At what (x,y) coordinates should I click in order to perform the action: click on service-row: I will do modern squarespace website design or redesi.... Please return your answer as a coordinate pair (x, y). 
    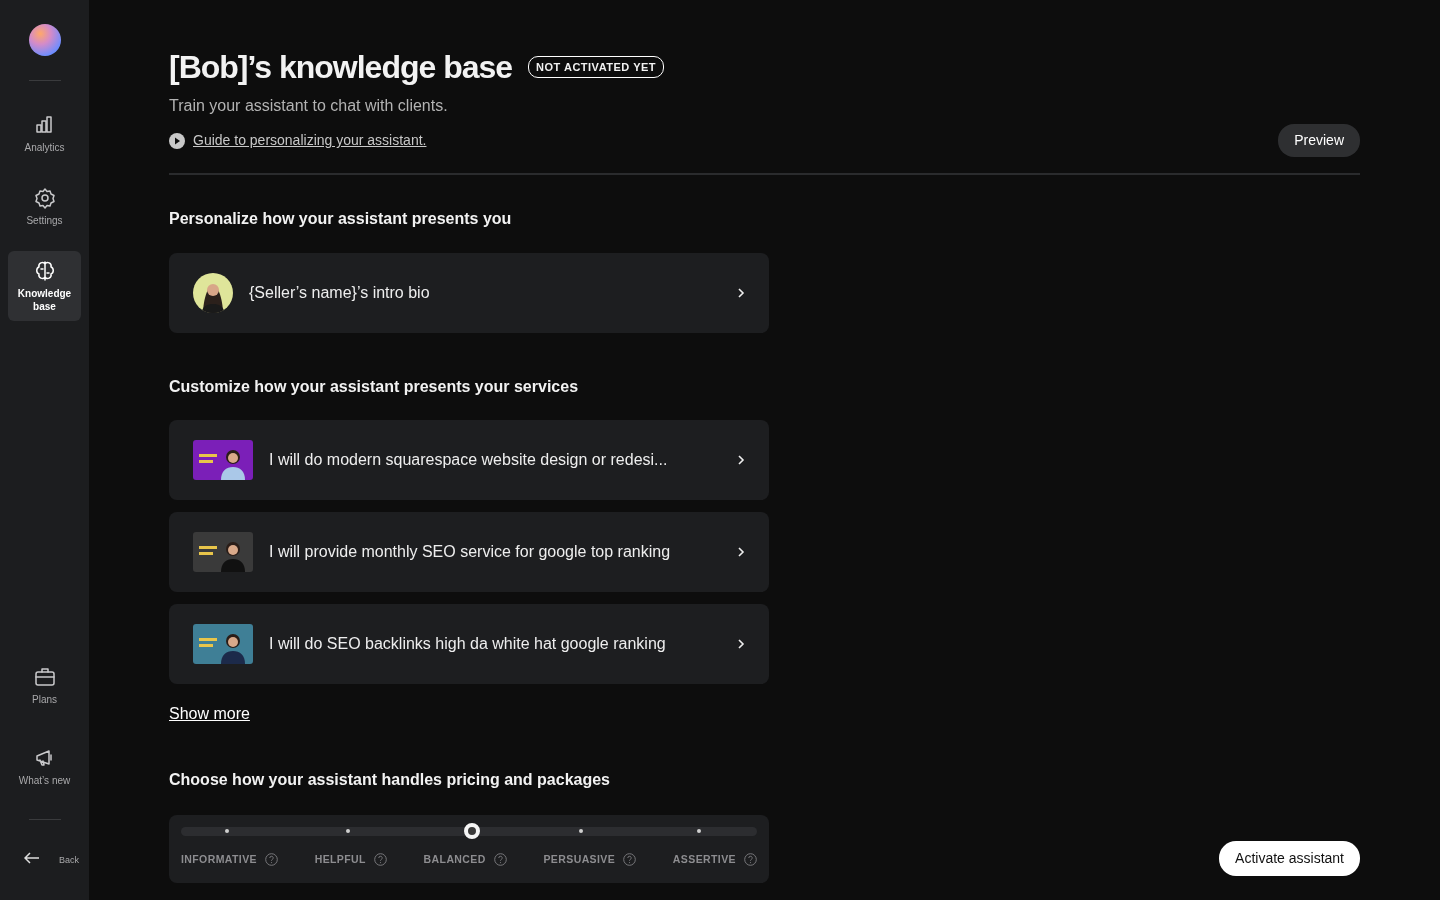
    Looking at the image, I should click on (469, 459).